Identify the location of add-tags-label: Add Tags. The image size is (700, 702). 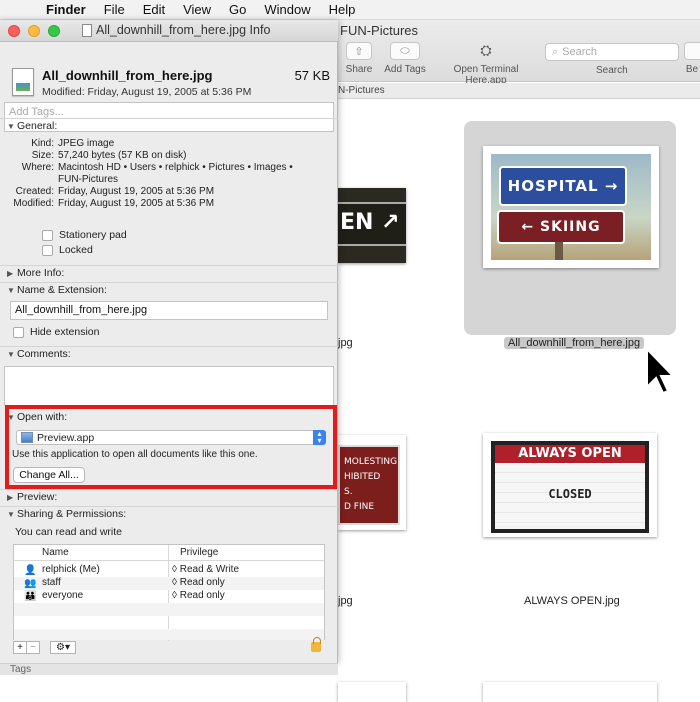
(405, 69).